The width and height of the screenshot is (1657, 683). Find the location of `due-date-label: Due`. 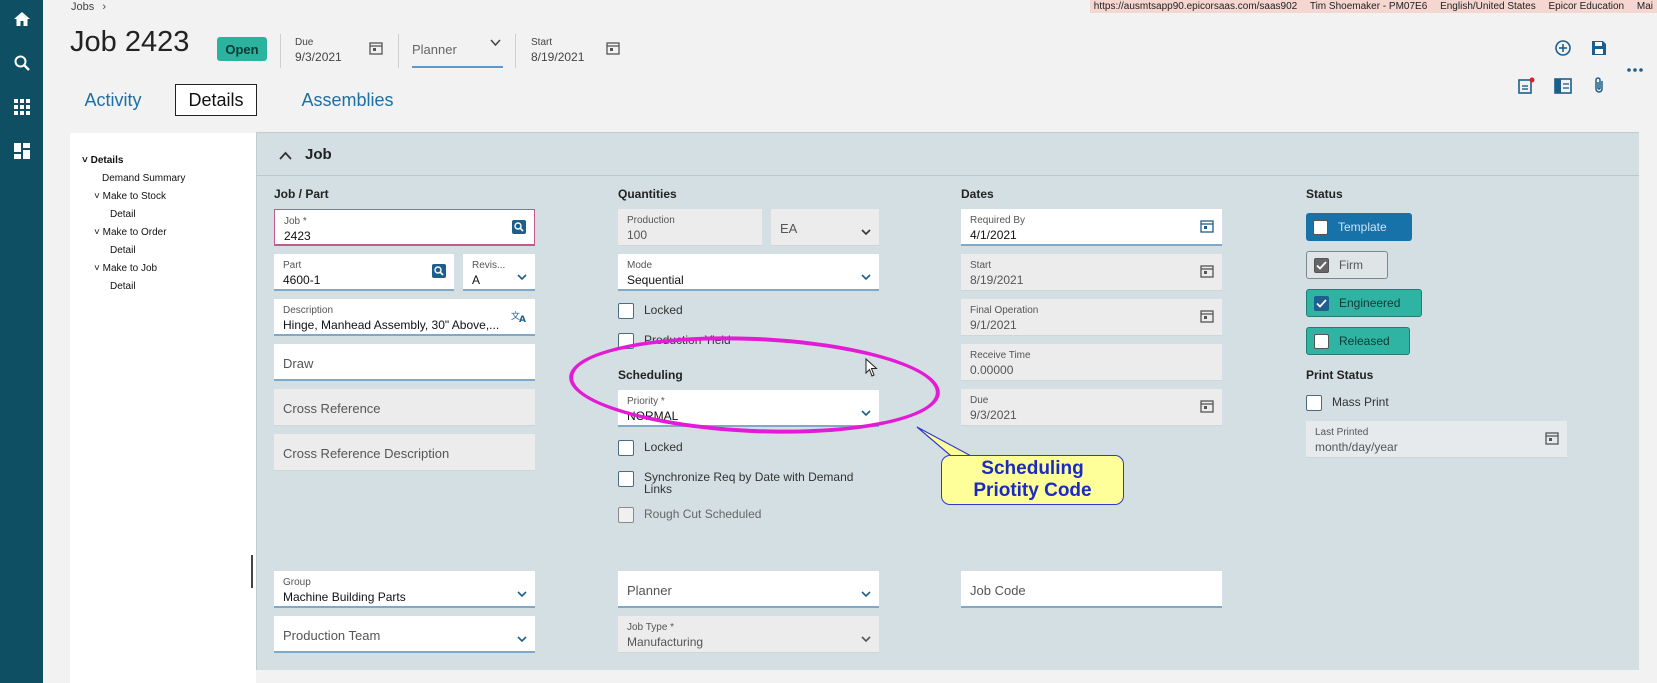

due-date-label: Due is located at coordinates (979, 400).